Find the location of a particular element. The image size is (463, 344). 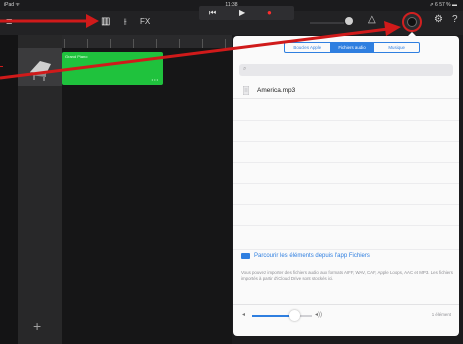

record-button: ● is located at coordinates (269, 13).